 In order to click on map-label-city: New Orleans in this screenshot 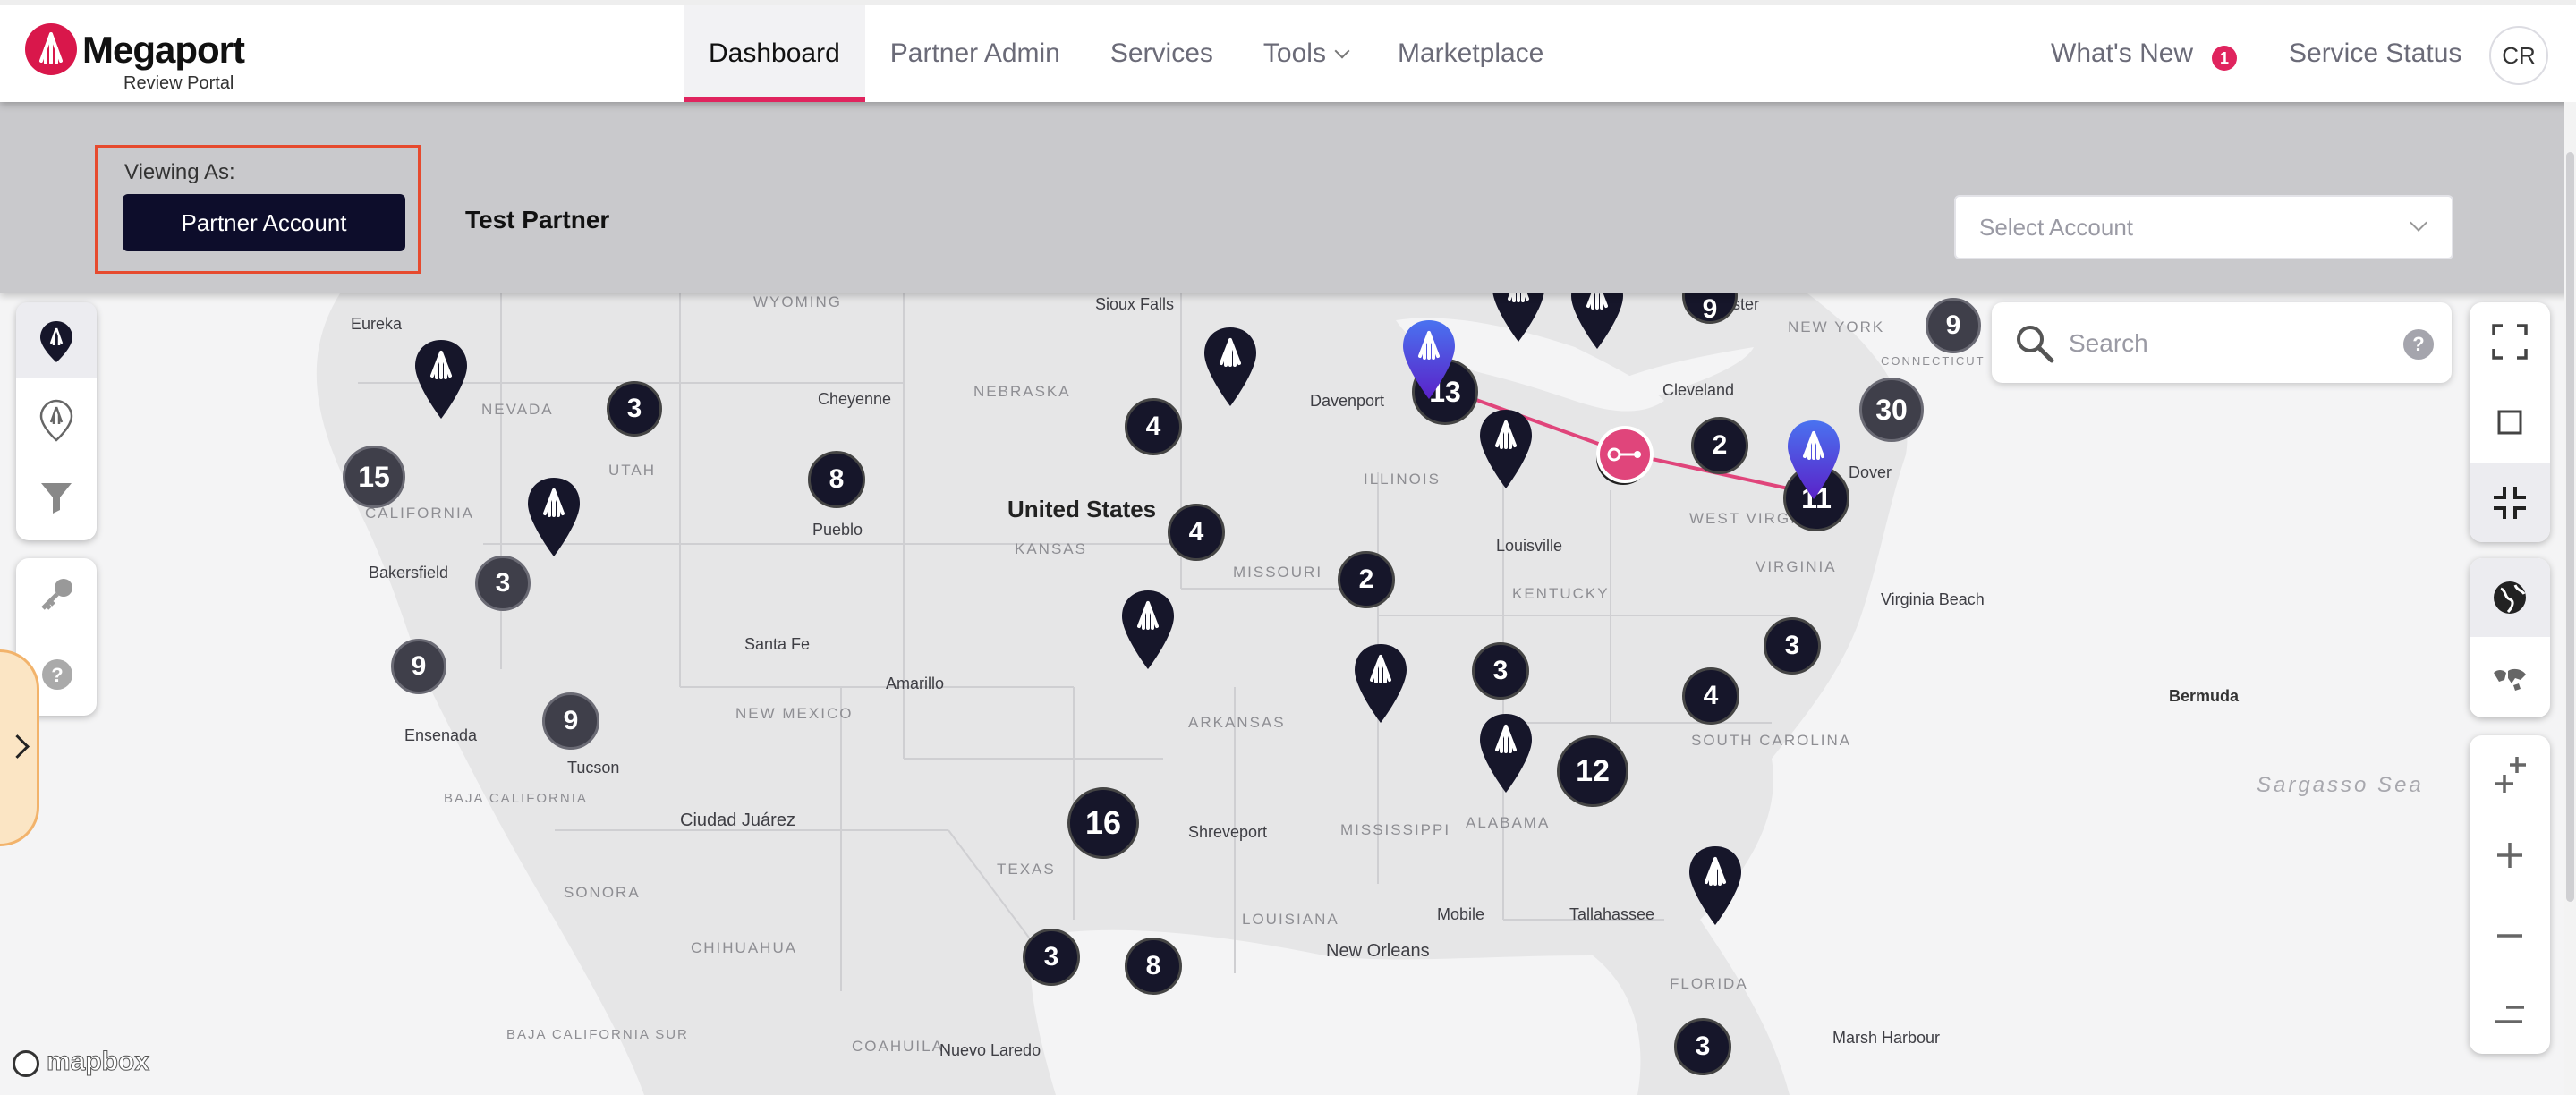, I will do `click(1378, 951)`.